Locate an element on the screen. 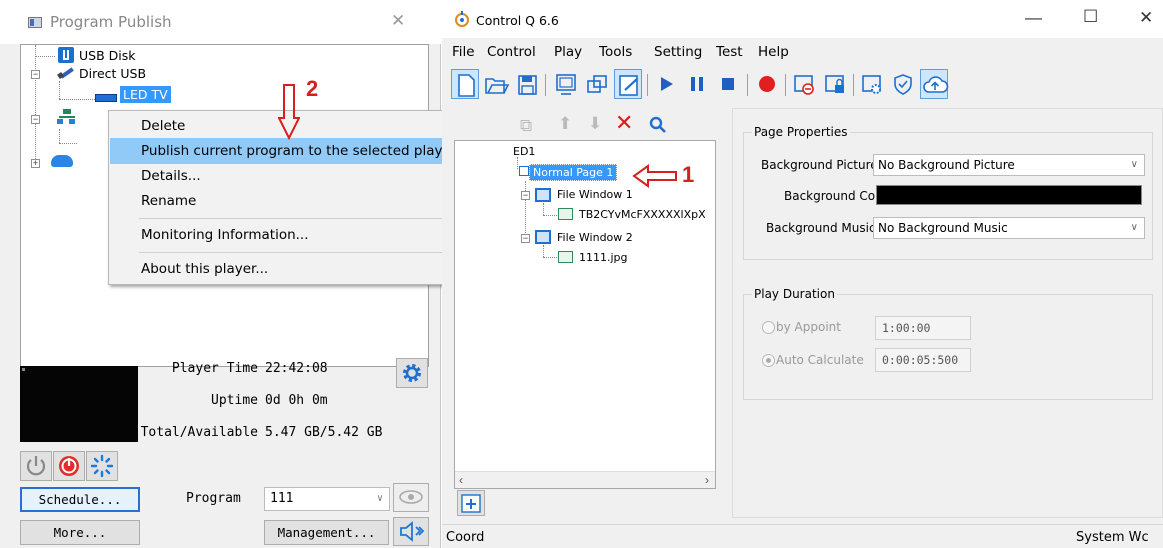 This screenshot has height=548, width=1163. add-page-button is located at coordinates (597, 84).